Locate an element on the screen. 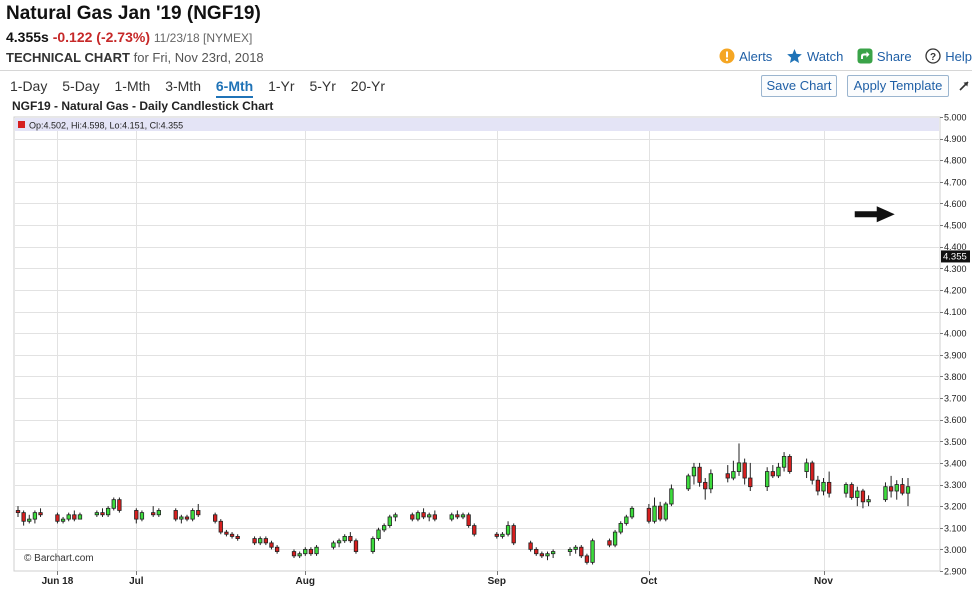  y-tick-label: 5.000 is located at coordinates (955, 118).